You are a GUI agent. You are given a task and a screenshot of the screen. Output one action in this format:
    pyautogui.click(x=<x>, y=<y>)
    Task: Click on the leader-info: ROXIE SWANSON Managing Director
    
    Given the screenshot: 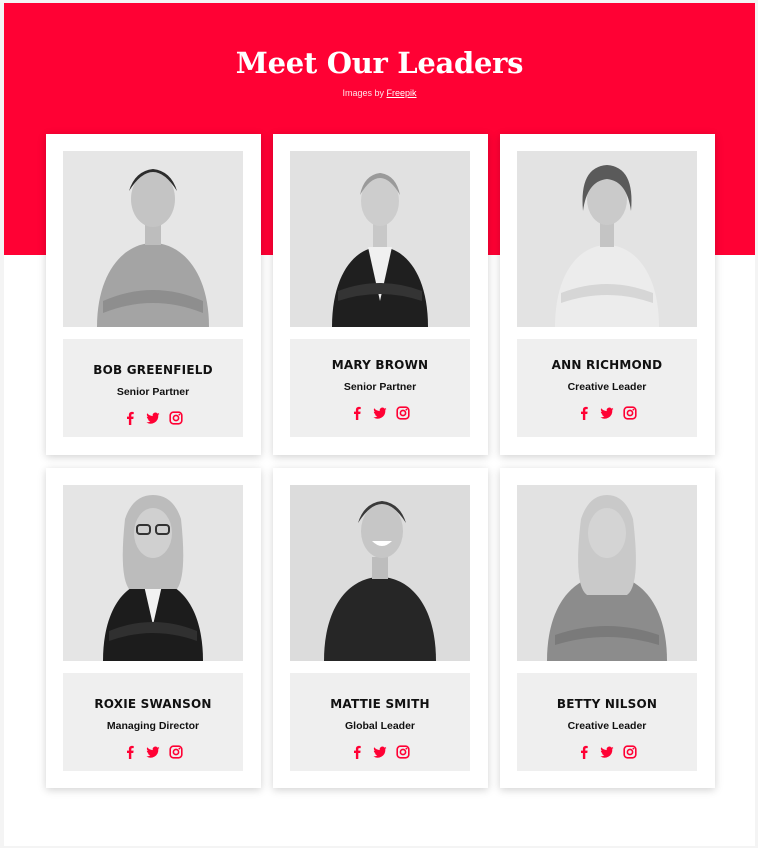 What is the action you would take?
    pyautogui.click(x=153, y=722)
    